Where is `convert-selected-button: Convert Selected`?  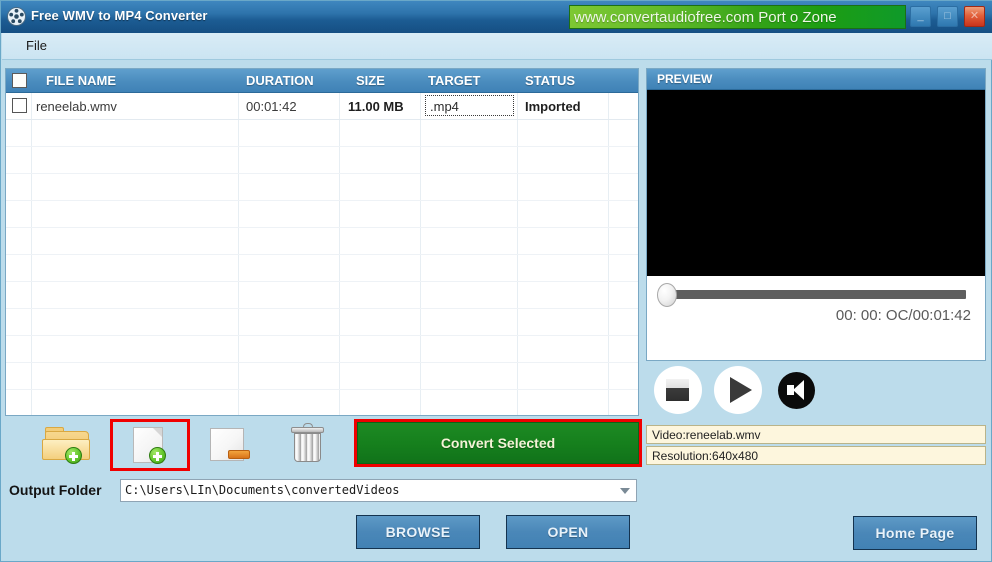 convert-selected-button: Convert Selected is located at coordinates (498, 443).